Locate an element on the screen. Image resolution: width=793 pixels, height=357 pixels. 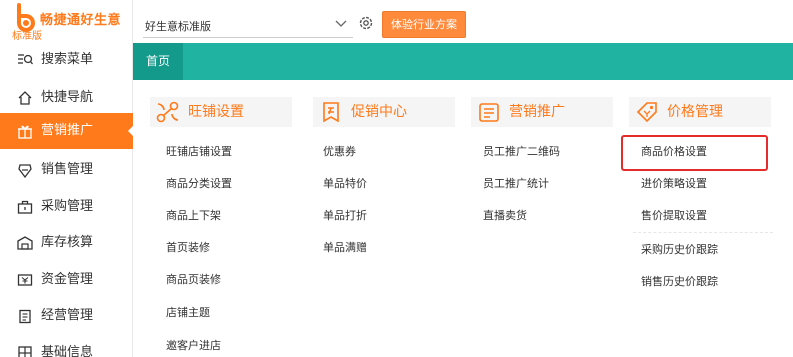
menu-link-single-item-special-price: 单品特价 is located at coordinates (345, 184).